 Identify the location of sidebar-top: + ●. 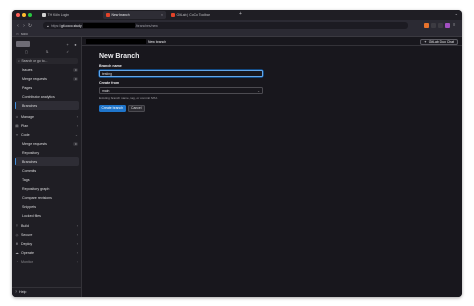
(47, 44).